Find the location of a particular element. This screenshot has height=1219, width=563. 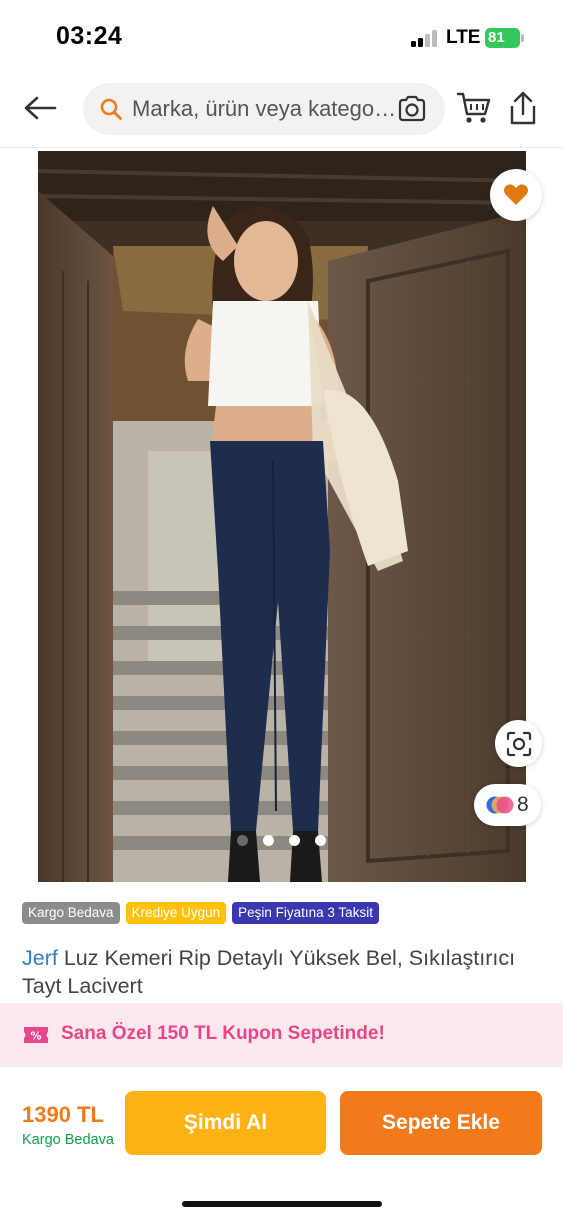

visual-search-icon is located at coordinates (518, 743).